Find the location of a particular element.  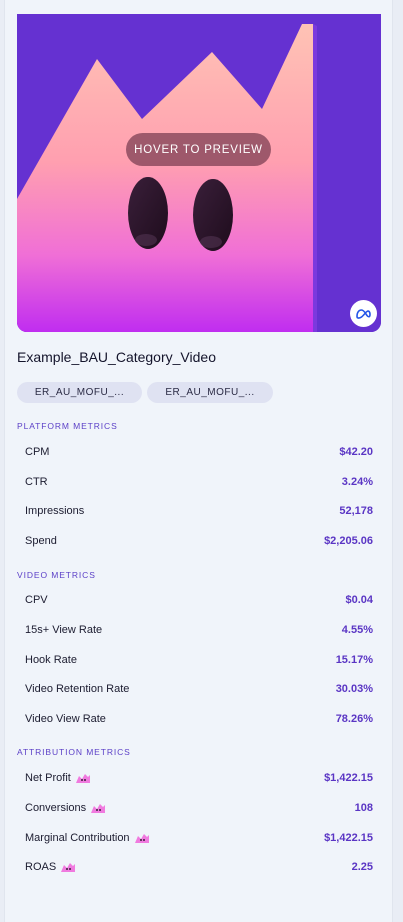

metric-value: 78.26% is located at coordinates (354, 719).